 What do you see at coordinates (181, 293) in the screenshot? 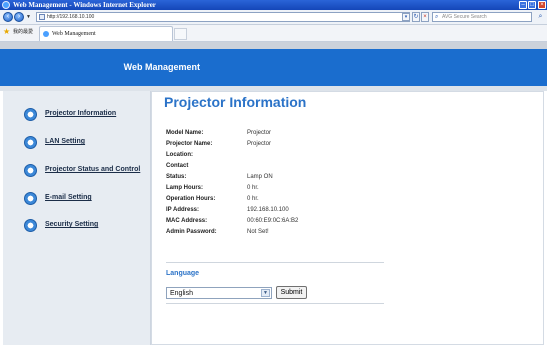
I see `language-selected-value: English` at bounding box center [181, 293].